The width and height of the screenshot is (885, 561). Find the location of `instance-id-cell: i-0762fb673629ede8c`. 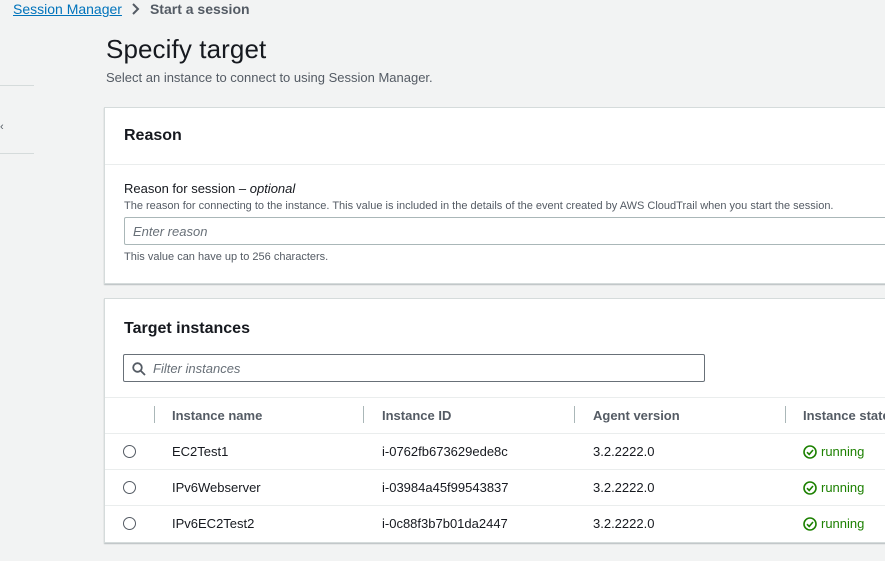

instance-id-cell: i-0762fb673629ede8c is located at coordinates (445, 451).